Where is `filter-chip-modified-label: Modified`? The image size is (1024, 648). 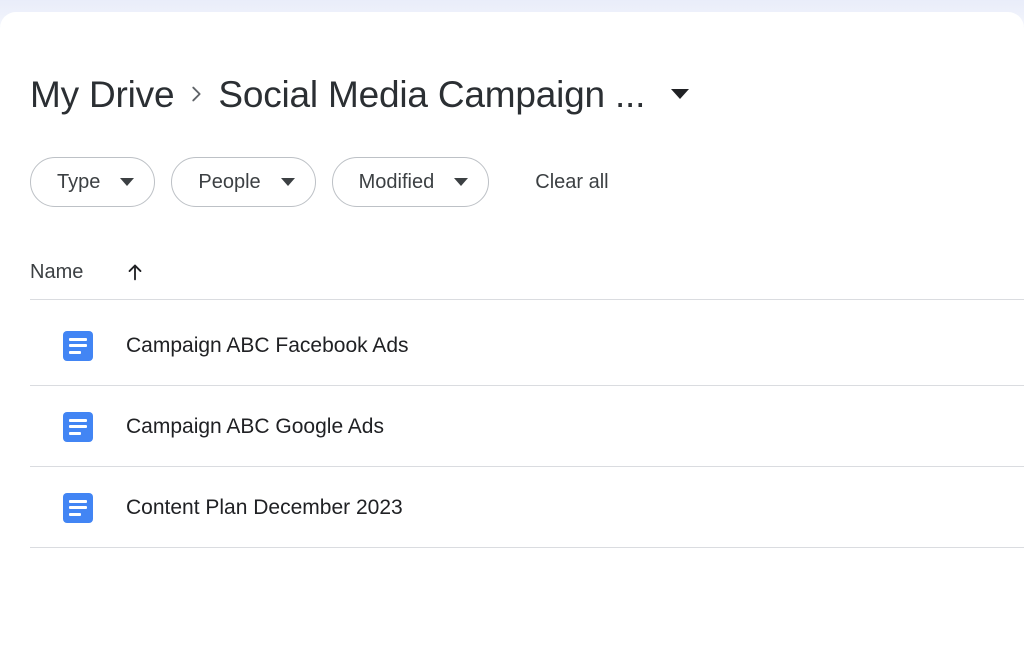
filter-chip-modified-label: Modified is located at coordinates (396, 182).